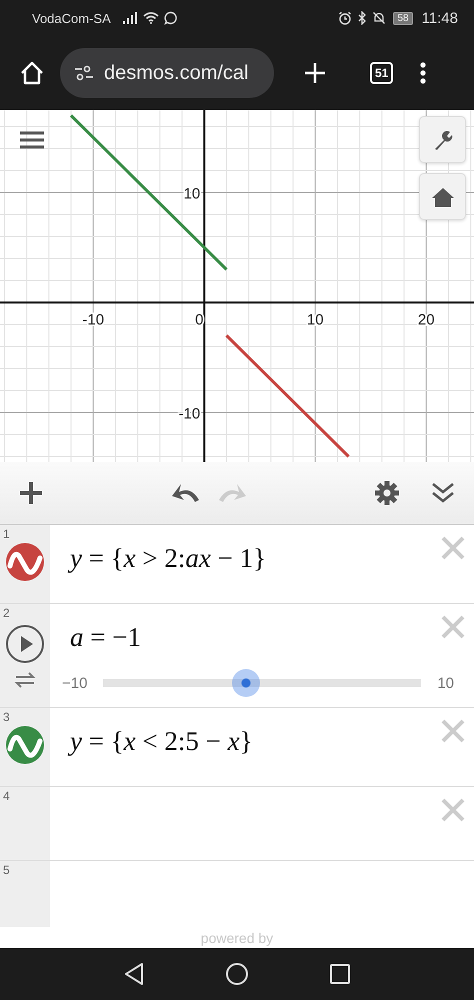 The height and width of the screenshot is (1000, 474). What do you see at coordinates (340, 974) in the screenshot?
I see `recents-icon` at bounding box center [340, 974].